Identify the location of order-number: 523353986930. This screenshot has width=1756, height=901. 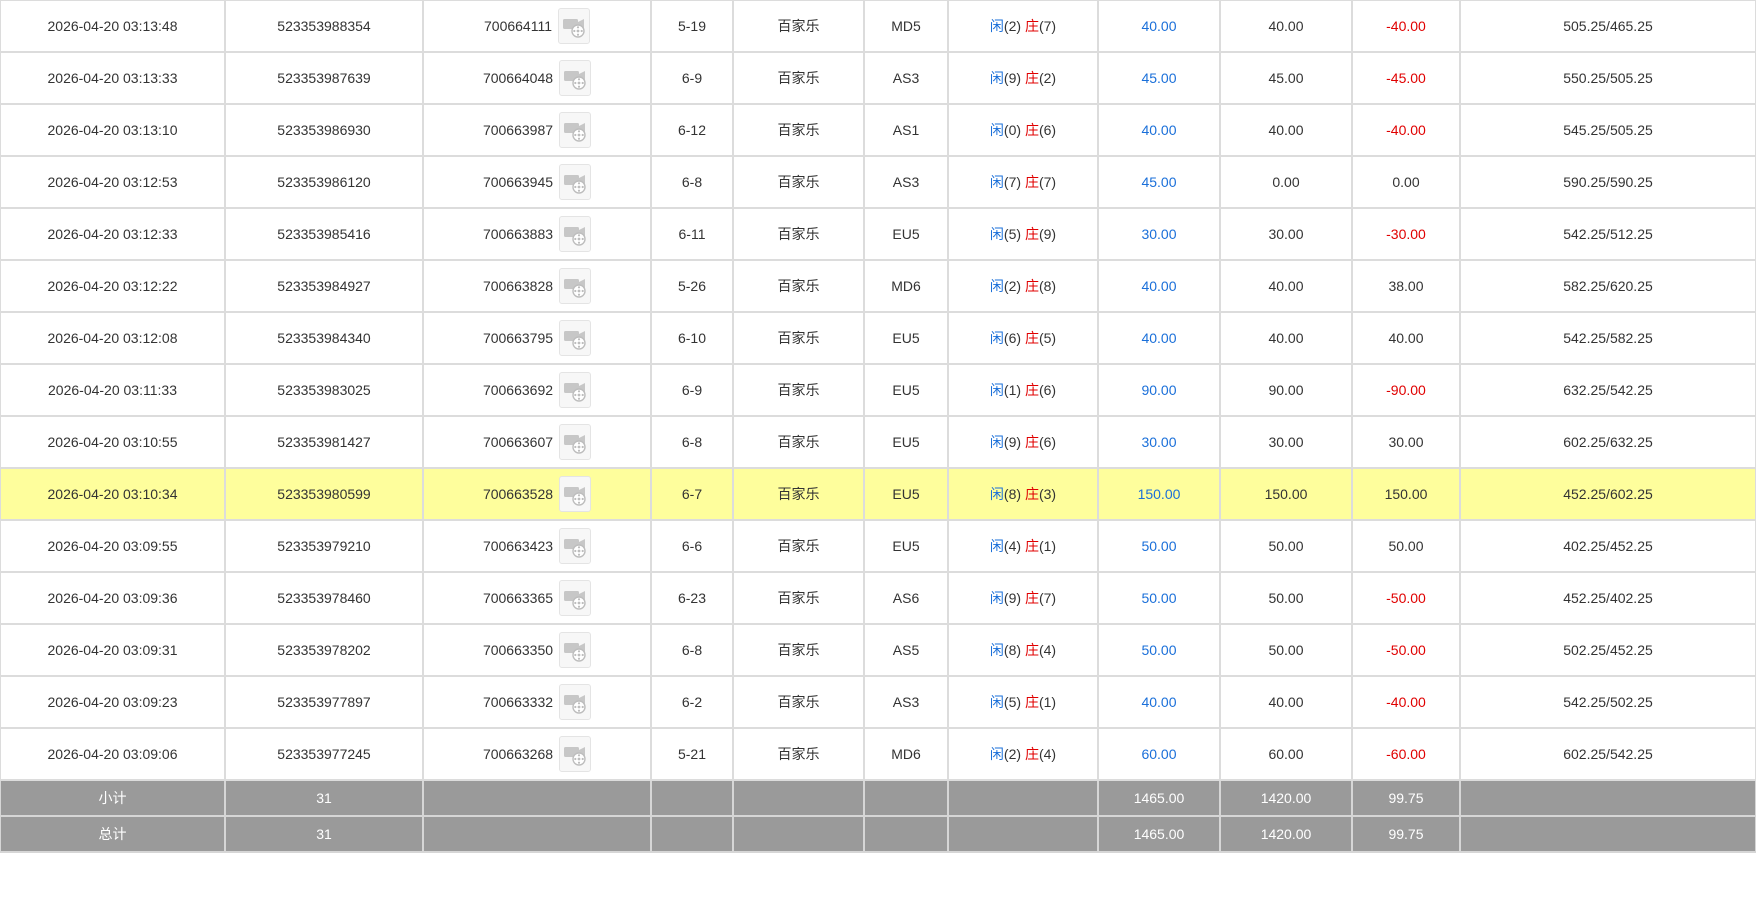
(324, 130).